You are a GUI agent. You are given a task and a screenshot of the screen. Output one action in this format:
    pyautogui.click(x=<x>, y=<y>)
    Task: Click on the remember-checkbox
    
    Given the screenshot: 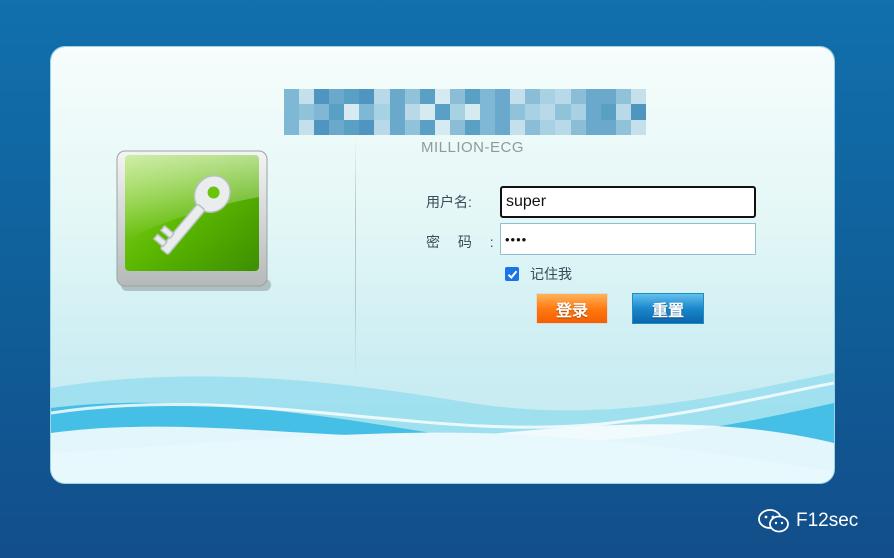 What is the action you would take?
    pyautogui.click(x=512, y=274)
    